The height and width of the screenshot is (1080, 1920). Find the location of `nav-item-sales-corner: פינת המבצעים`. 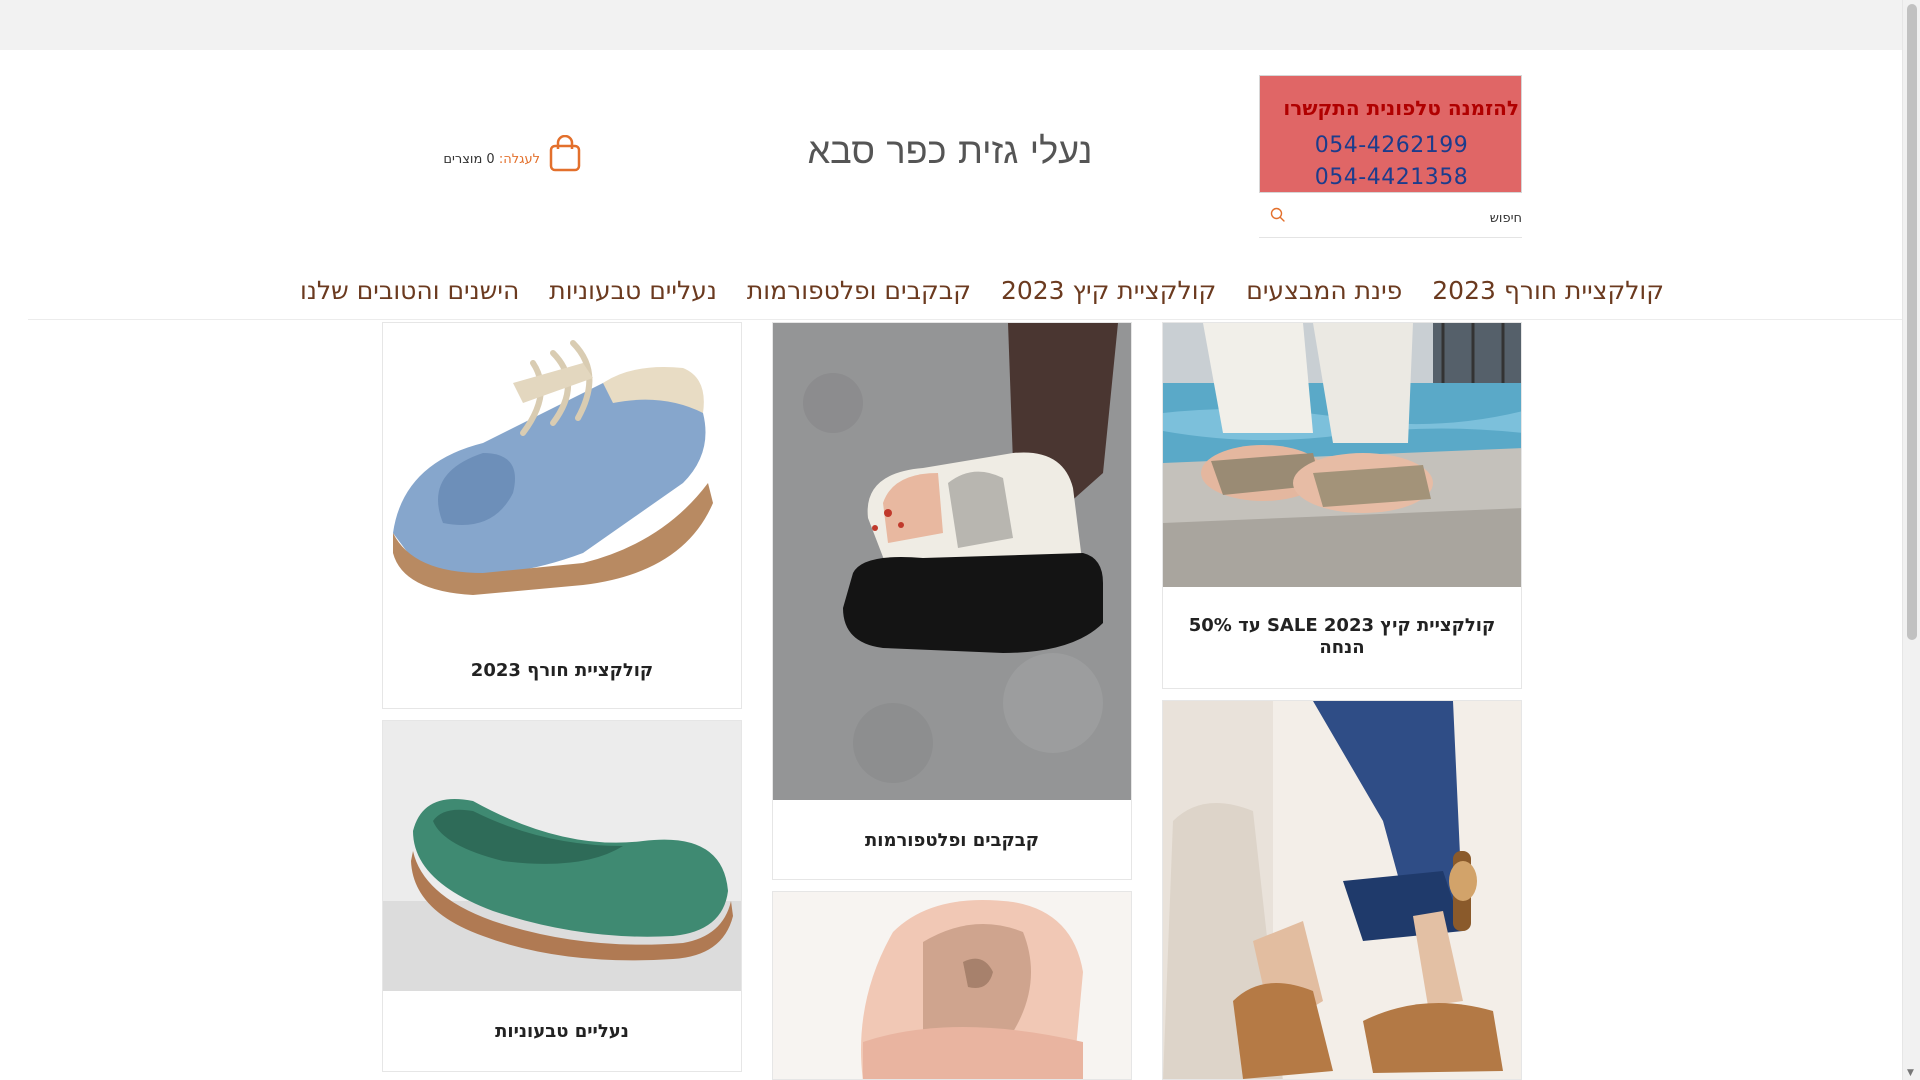

nav-item-sales-corner: פינת המבצעים is located at coordinates (1324, 290).